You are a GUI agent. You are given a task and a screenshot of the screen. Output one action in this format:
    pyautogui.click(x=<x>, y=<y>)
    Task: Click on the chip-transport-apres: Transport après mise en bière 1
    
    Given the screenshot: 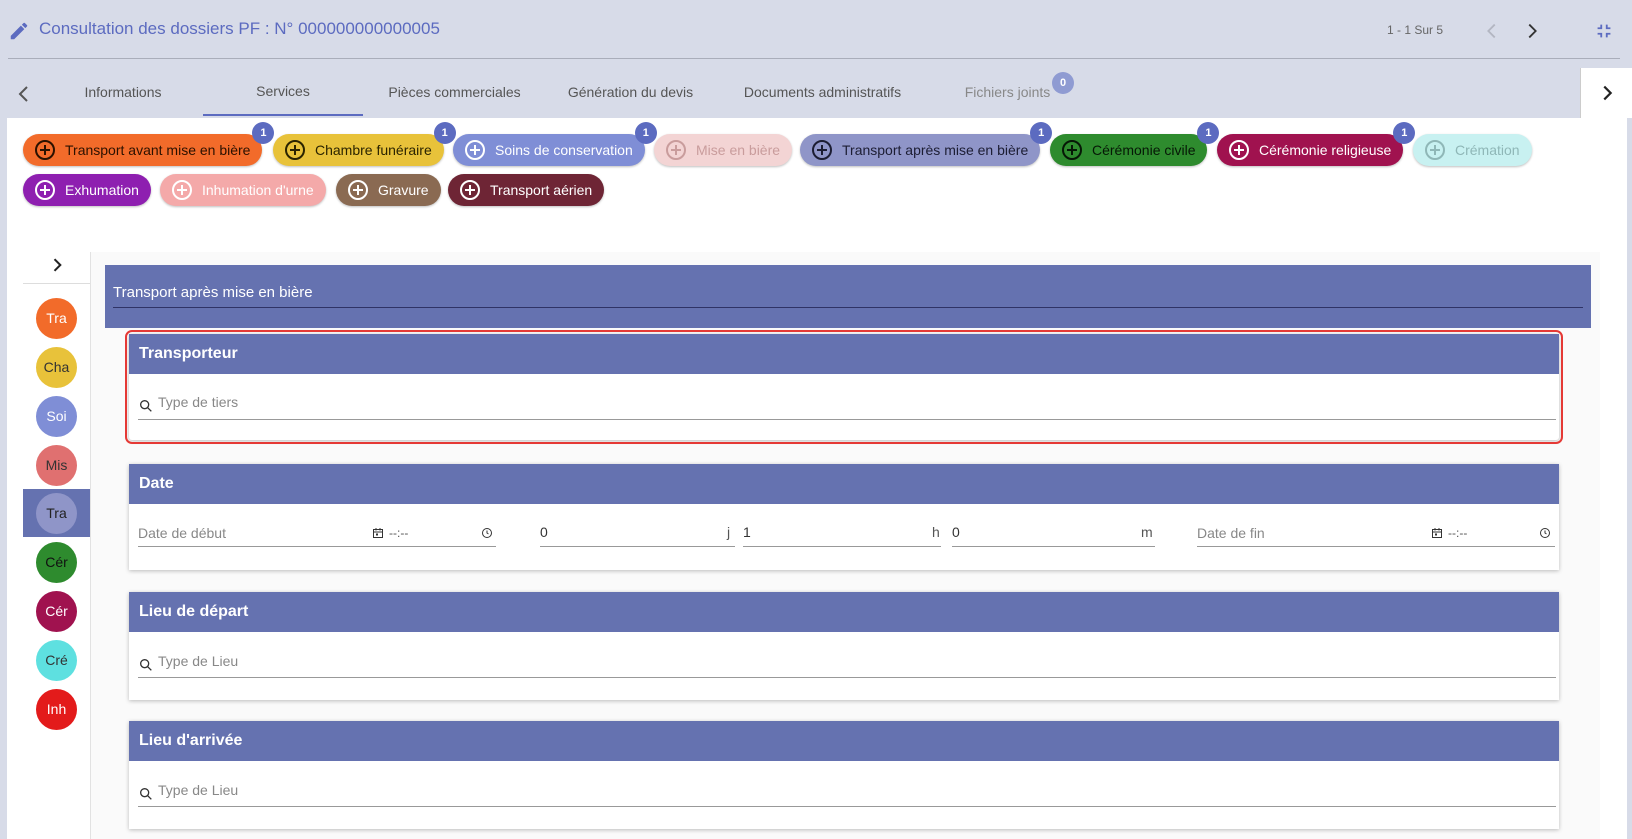 What is the action you would take?
    pyautogui.click(x=926, y=144)
    